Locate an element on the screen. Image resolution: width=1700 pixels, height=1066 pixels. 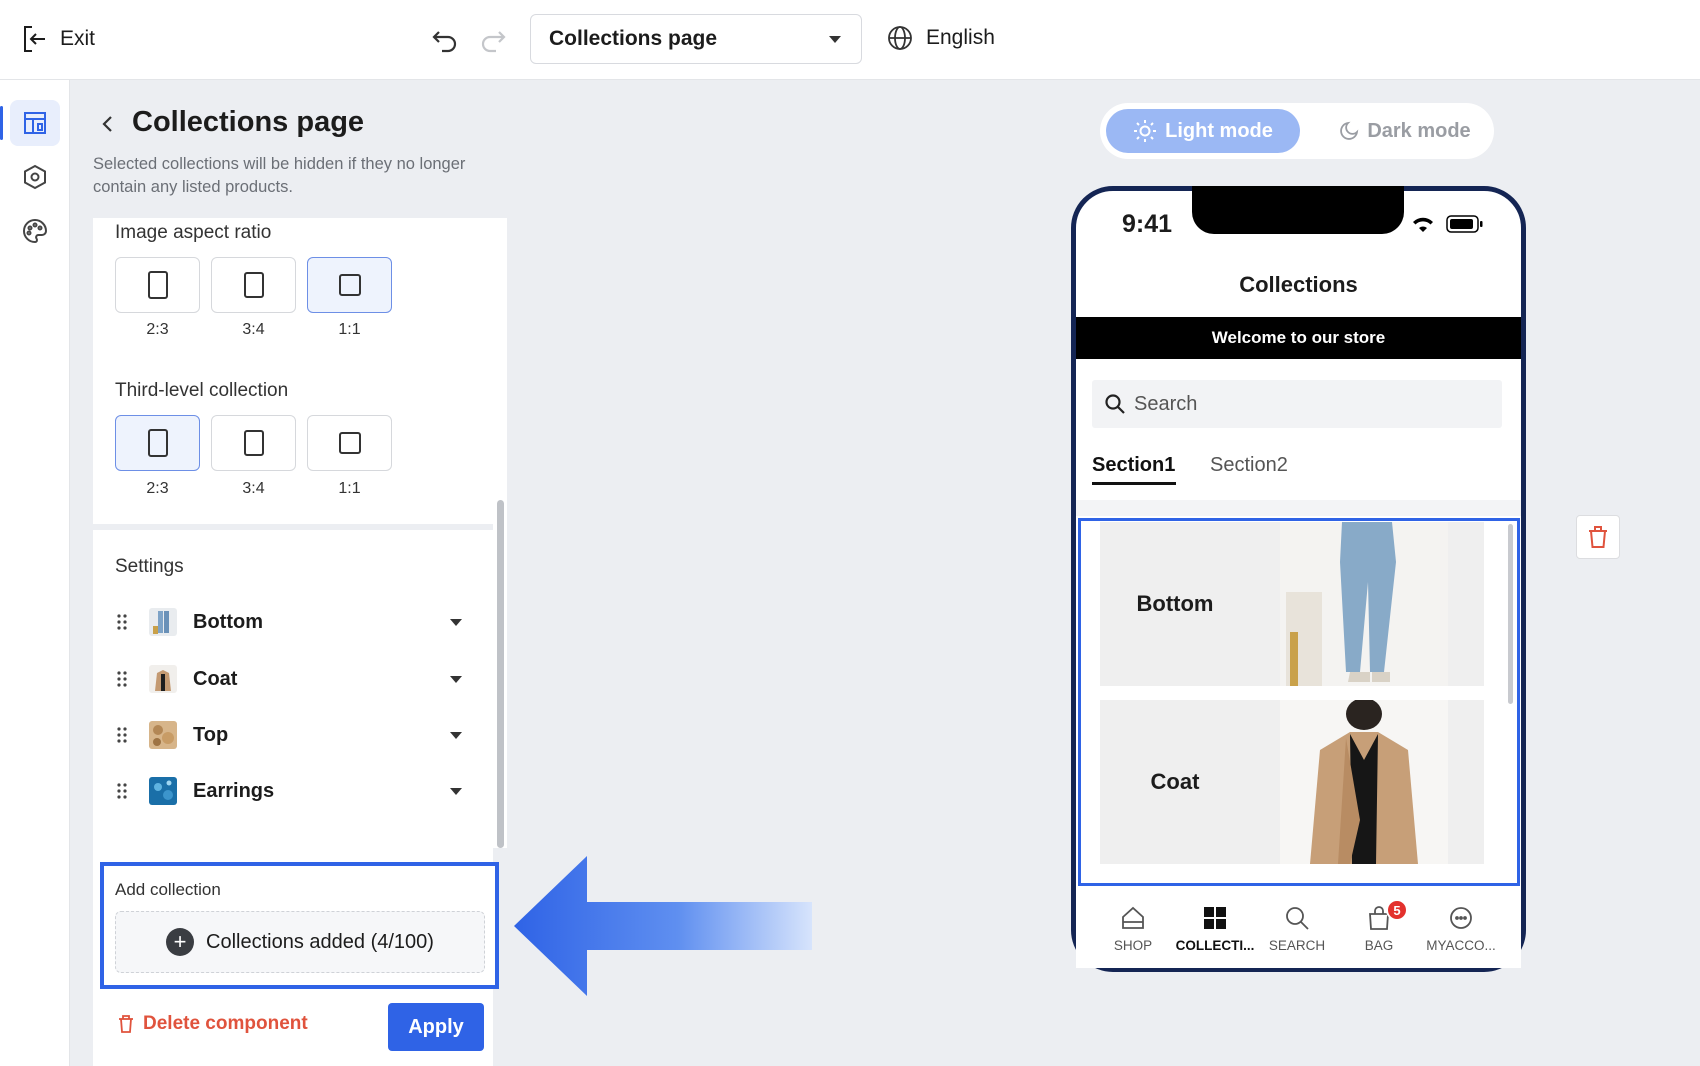
apply-button: Apply is located at coordinates (436, 1027).